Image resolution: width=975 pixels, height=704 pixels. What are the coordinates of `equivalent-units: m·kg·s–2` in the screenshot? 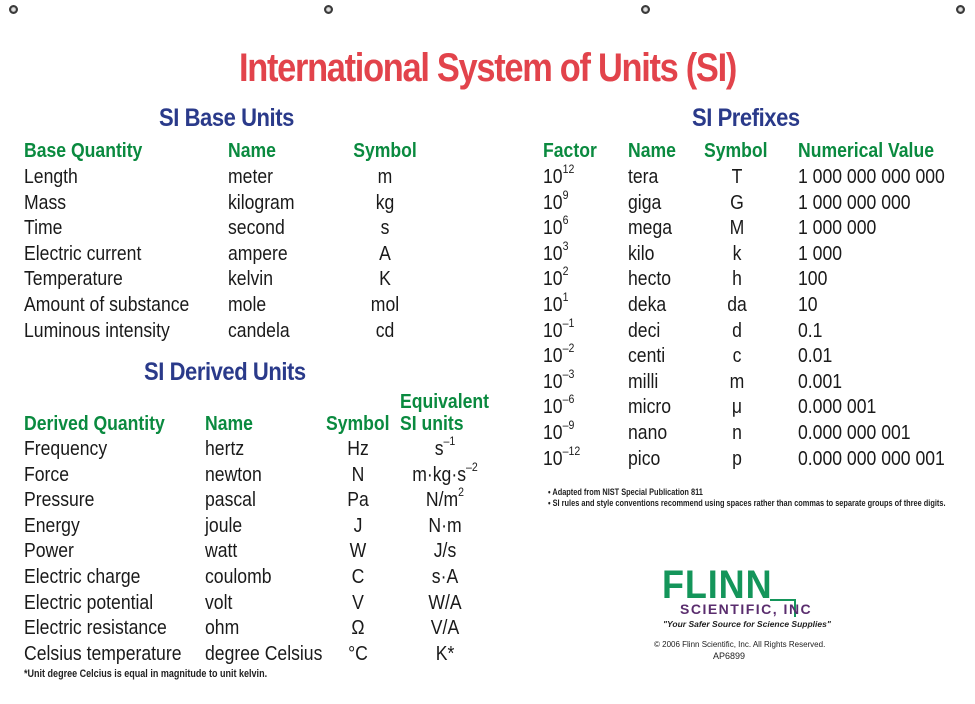 It's located at (445, 473).